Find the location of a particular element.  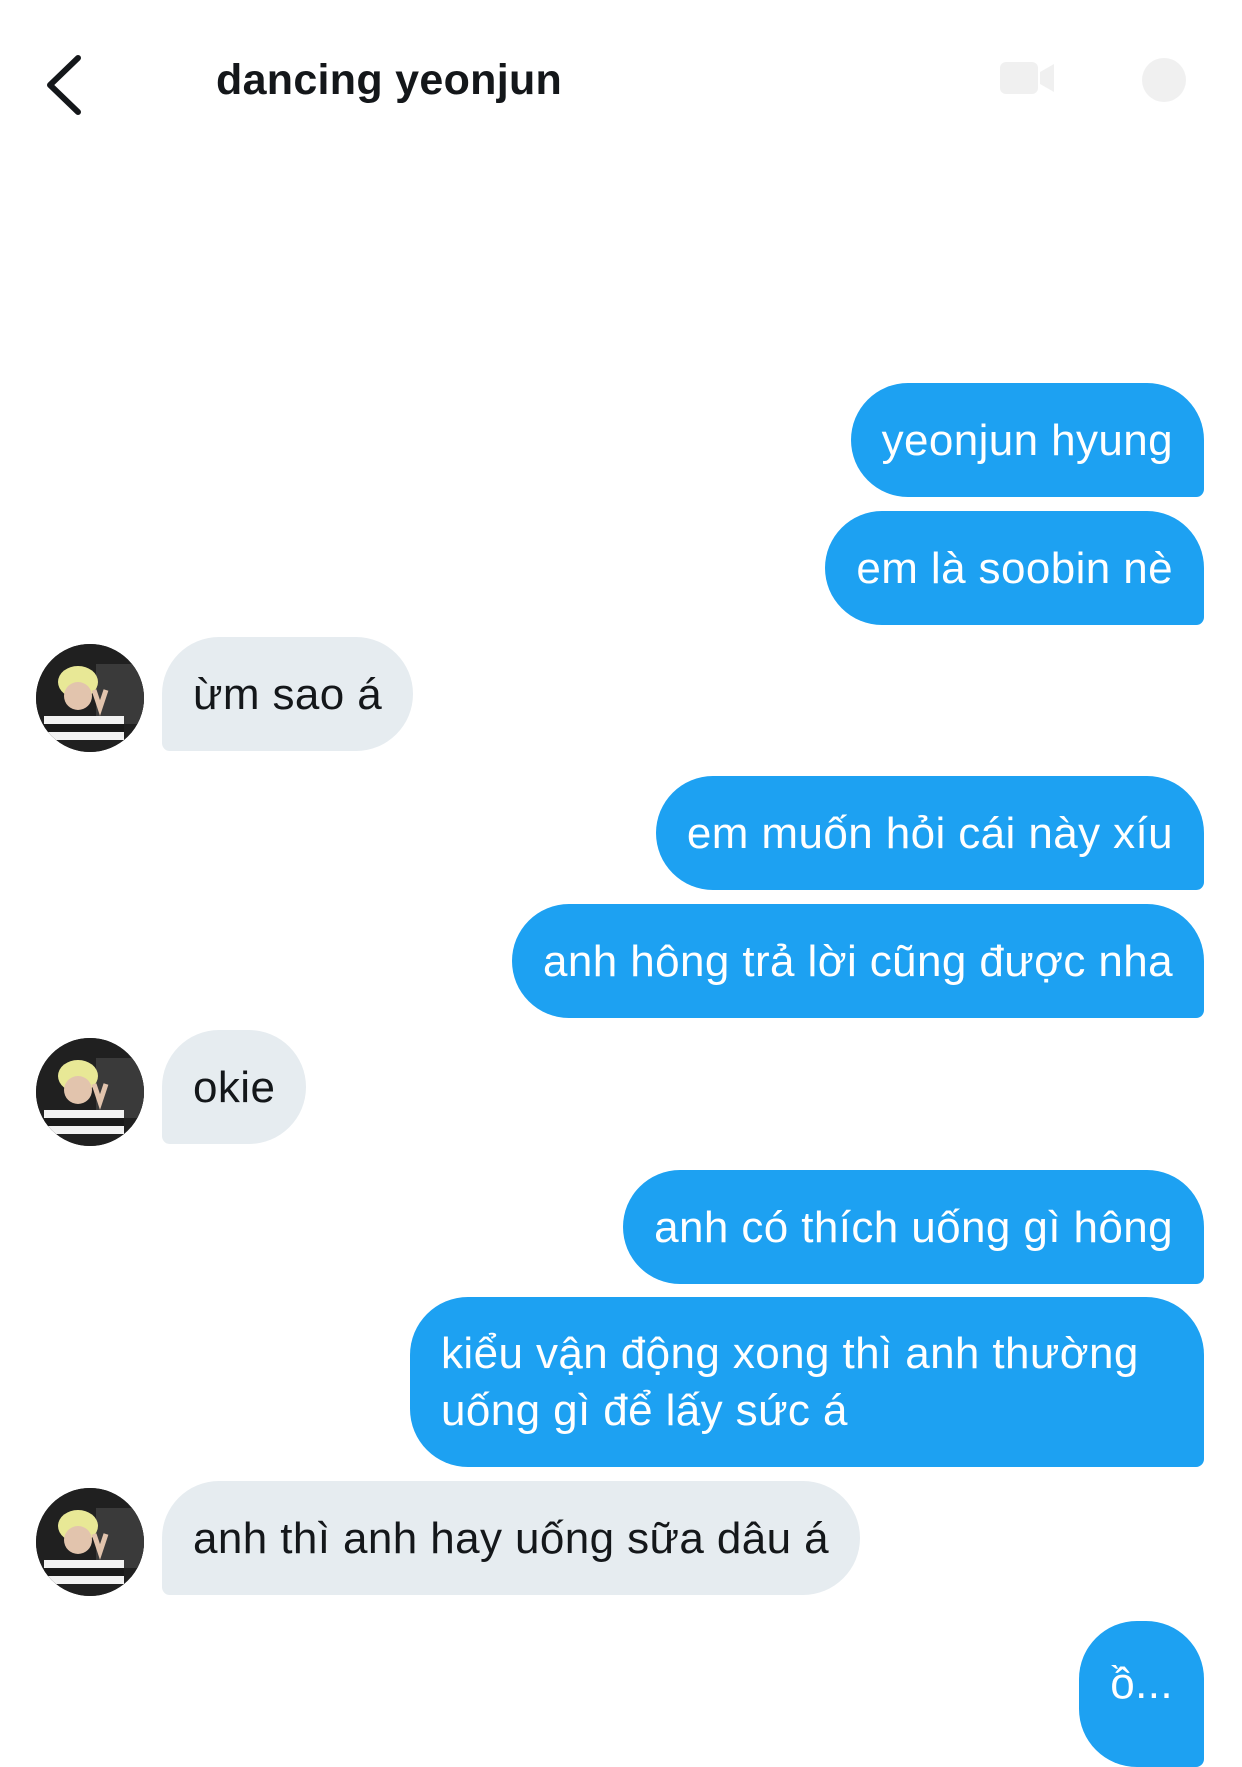

message-incoming: okie is located at coordinates (234, 1087).